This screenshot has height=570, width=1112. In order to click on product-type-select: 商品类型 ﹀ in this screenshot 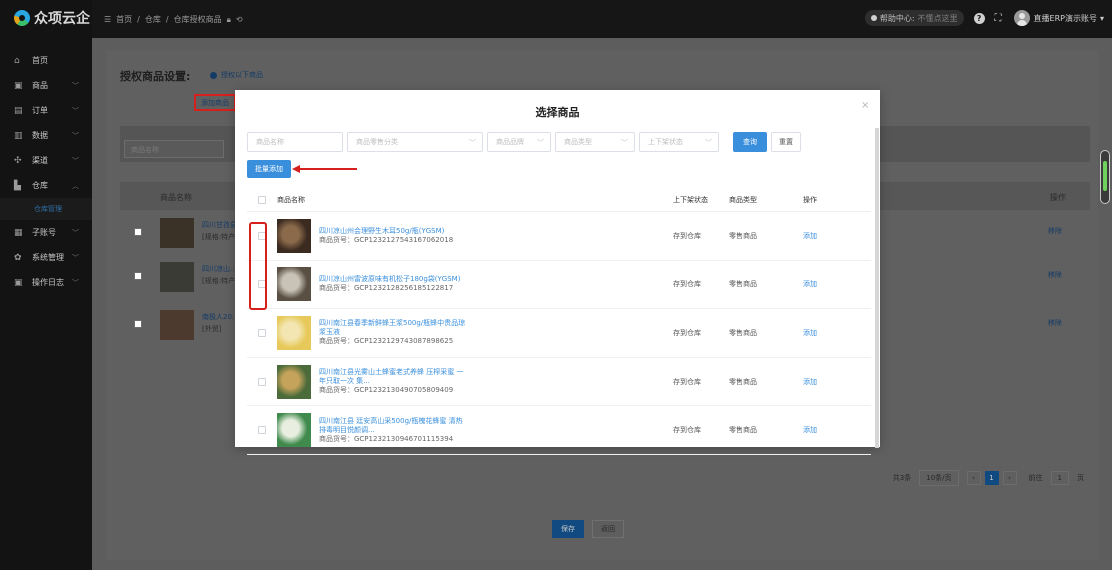, I will do `click(595, 142)`.